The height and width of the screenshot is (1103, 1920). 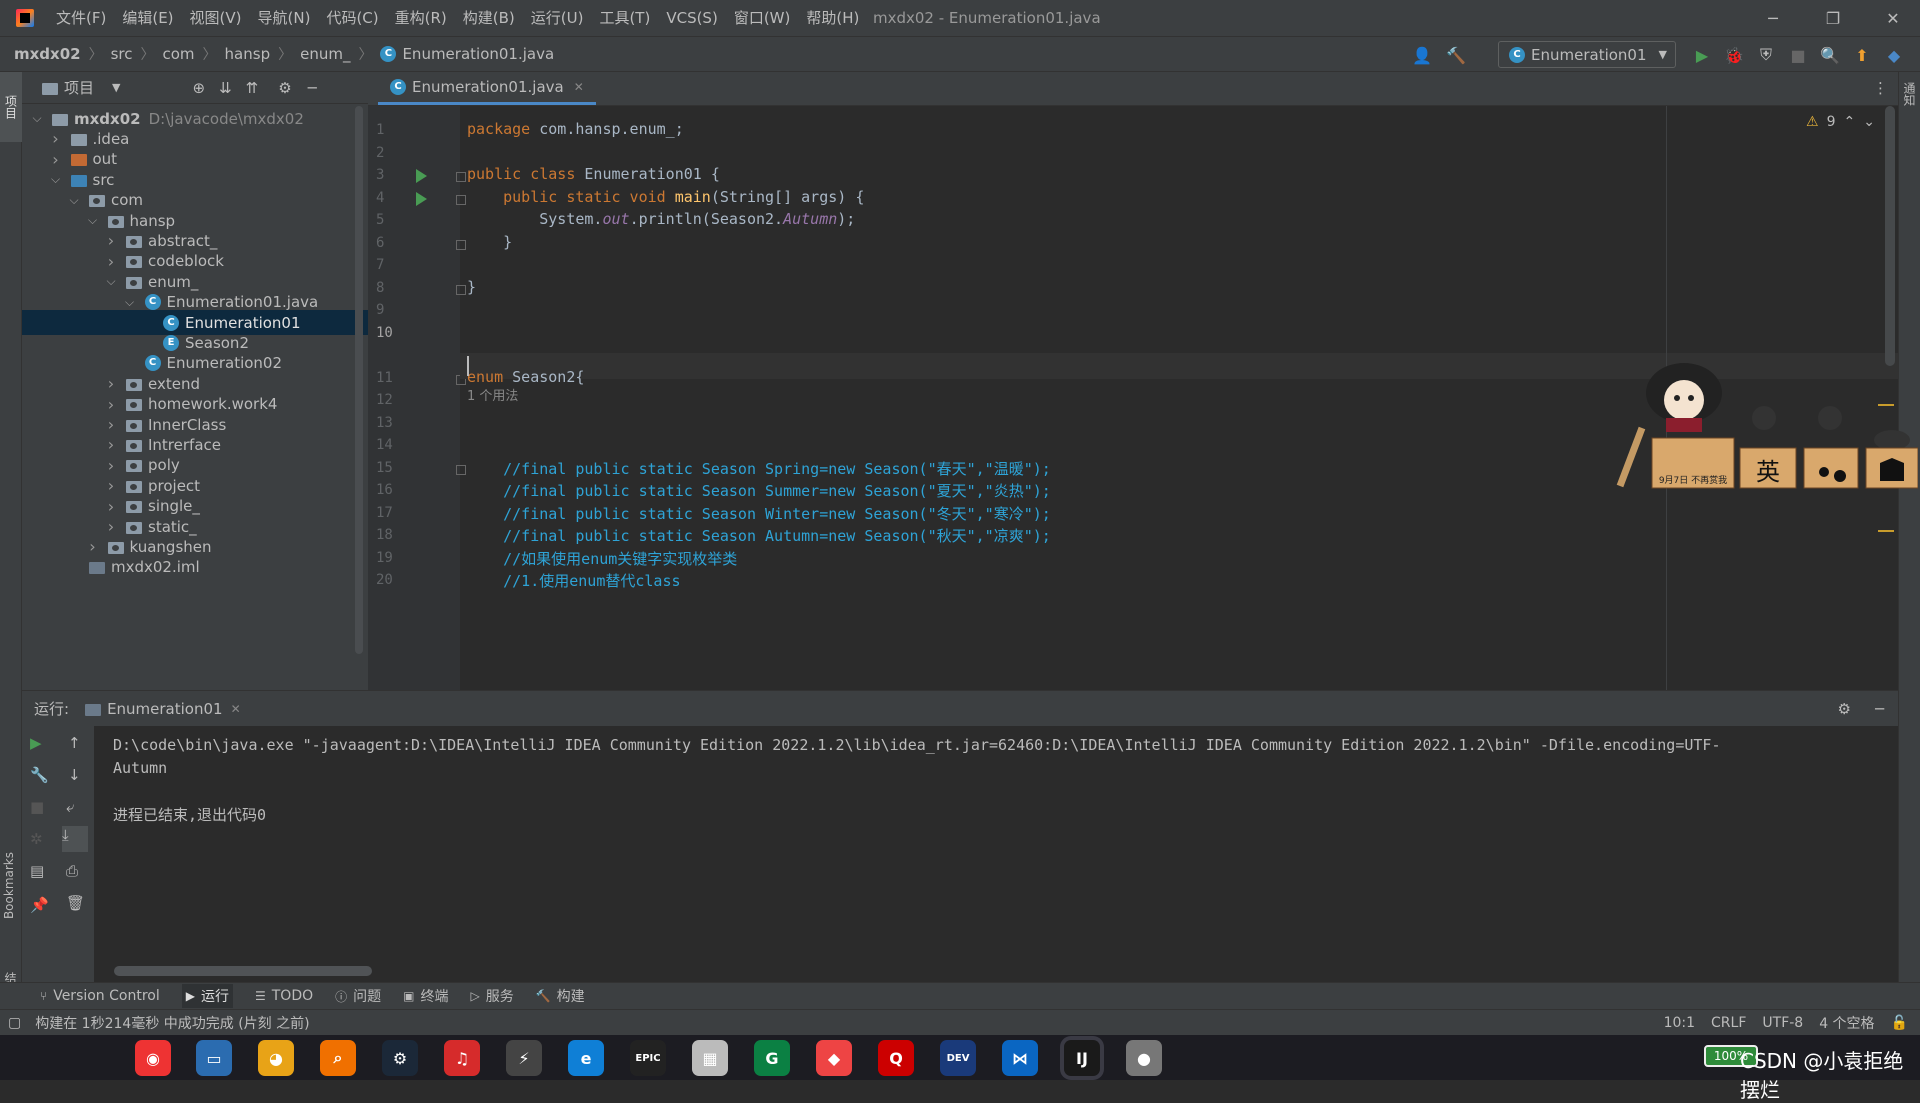 I want to click on rerun-icon: ▶, so click(x=36, y=743).